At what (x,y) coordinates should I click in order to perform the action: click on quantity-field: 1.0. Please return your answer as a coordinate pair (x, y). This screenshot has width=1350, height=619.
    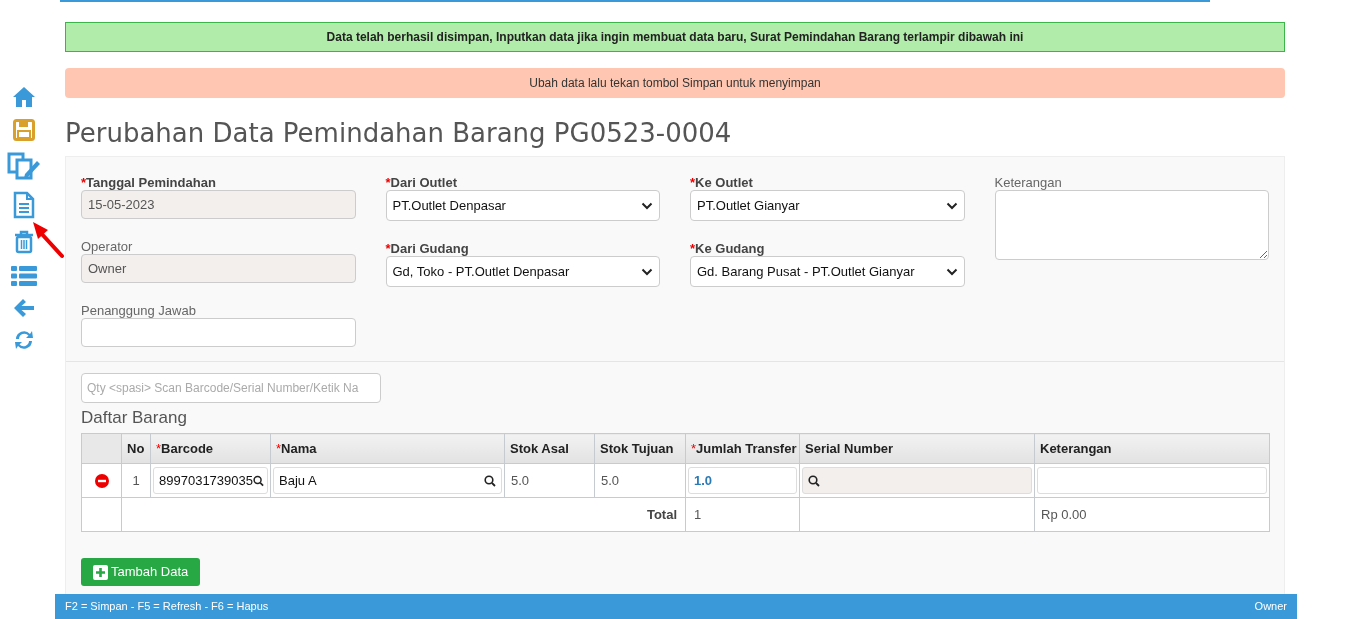
    Looking at the image, I should click on (742, 480).